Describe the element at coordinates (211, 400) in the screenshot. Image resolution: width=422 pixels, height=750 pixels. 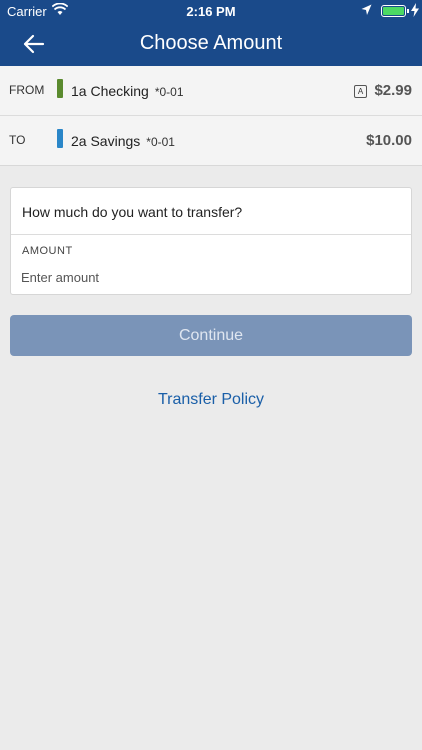
I see `transfer-policy-link: Transfer Policy` at that location.